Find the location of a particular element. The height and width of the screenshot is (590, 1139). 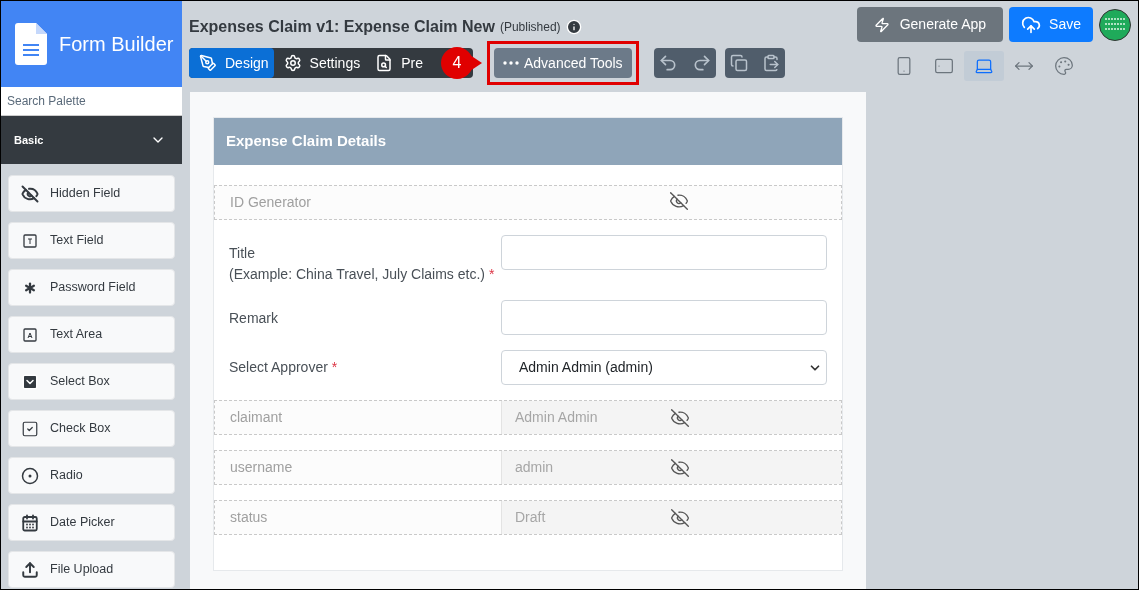

field-value: admin is located at coordinates (535, 467).